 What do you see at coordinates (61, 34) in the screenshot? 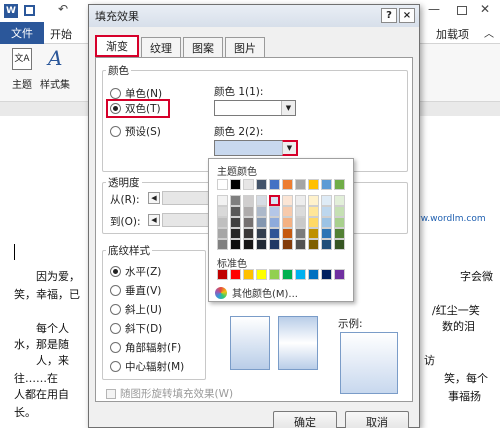
I see `home-tab: 开始` at bounding box center [61, 34].